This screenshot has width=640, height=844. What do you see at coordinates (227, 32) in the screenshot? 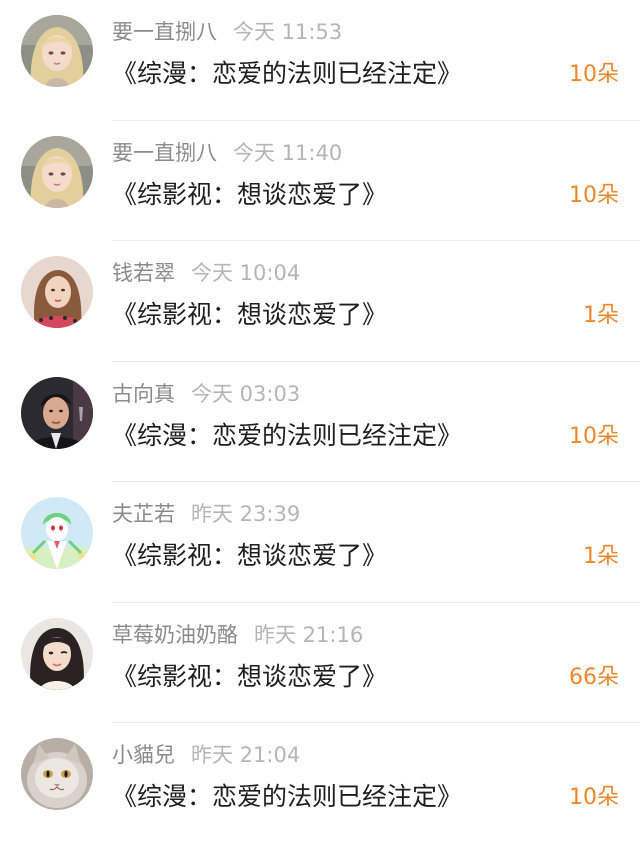
I see `item-meta: 要一直捌八 今天 11:53` at bounding box center [227, 32].